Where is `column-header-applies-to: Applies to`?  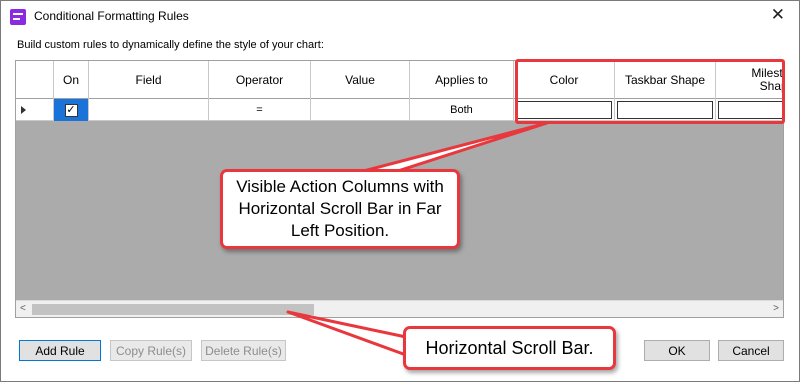 column-header-applies-to: Applies to is located at coordinates (462, 80).